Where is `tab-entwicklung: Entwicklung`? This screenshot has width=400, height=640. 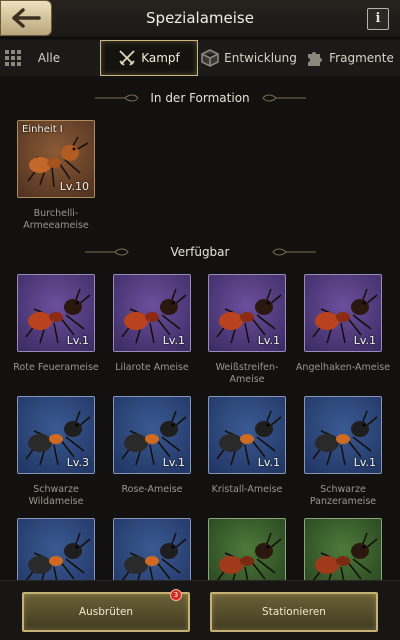
tab-entwicklung: Entwicklung is located at coordinates (249, 58).